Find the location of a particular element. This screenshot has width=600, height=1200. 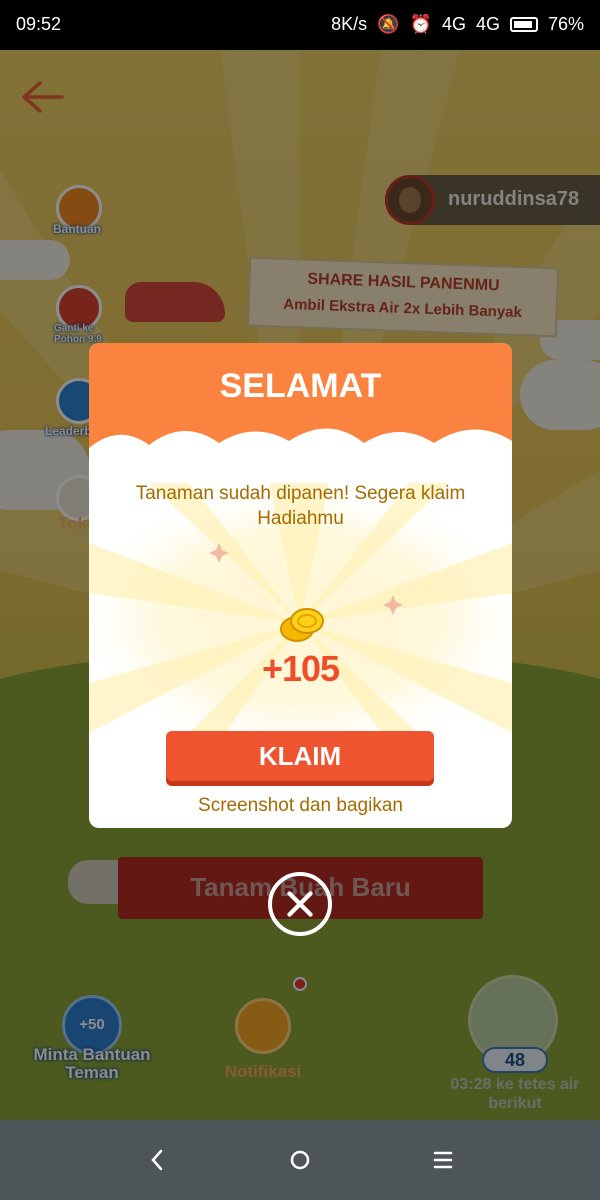

navigation-bar is located at coordinates (300, 1160).